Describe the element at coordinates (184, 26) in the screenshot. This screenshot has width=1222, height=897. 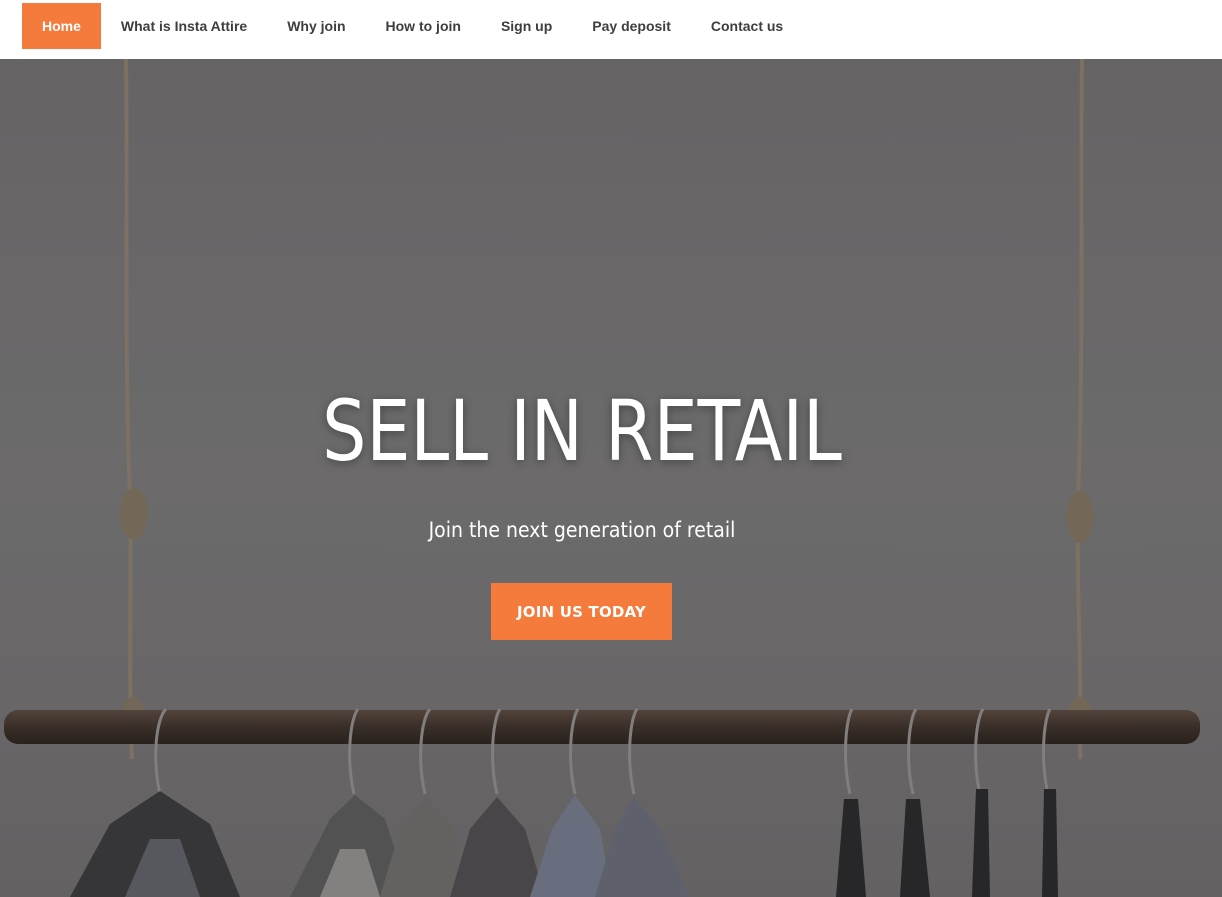
I see `nav-item-what-is-insta-attire: What is Insta Attire` at that location.